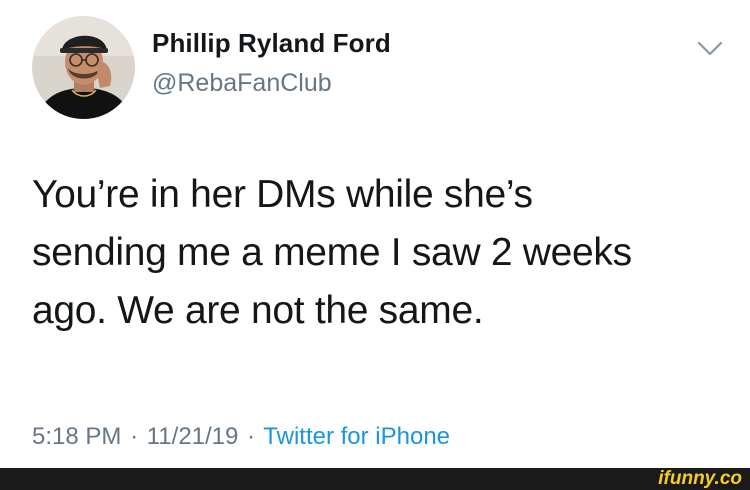 The height and width of the screenshot is (490, 750). I want to click on ifunny-watermark: ifunny.co, so click(700, 479).